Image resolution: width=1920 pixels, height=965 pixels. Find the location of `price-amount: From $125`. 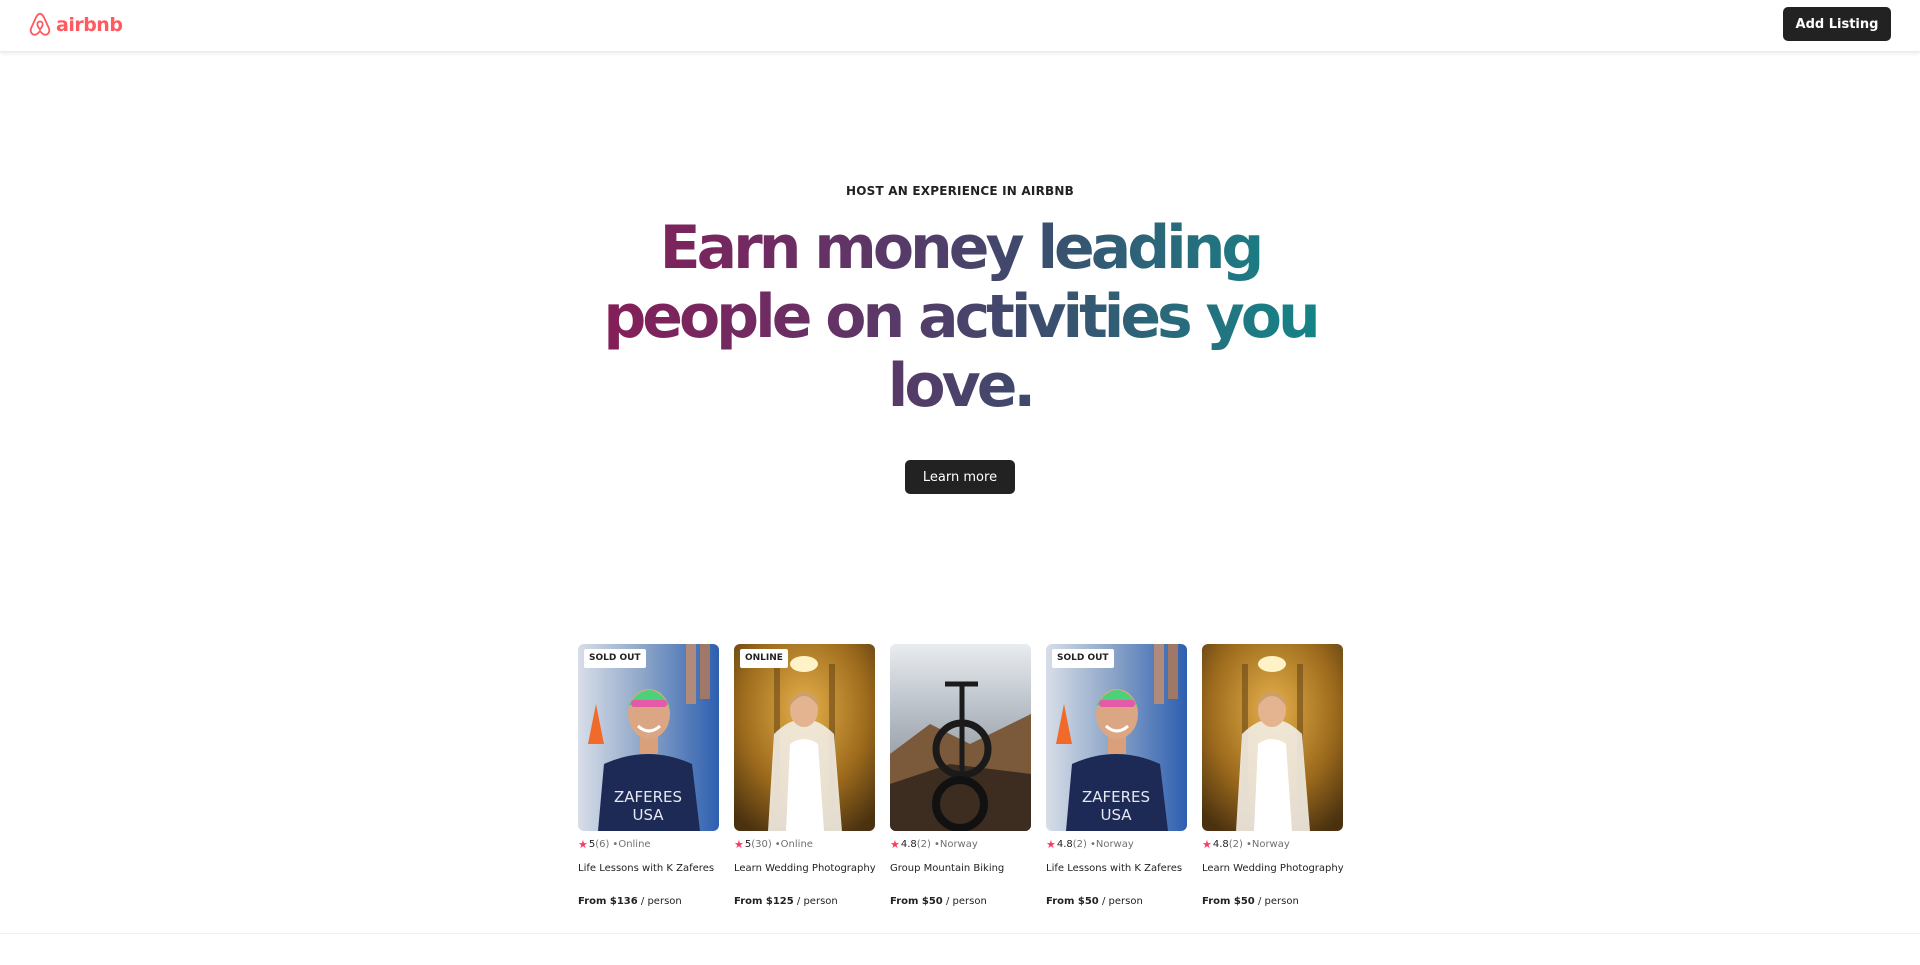

price-amount: From $125 is located at coordinates (764, 901).